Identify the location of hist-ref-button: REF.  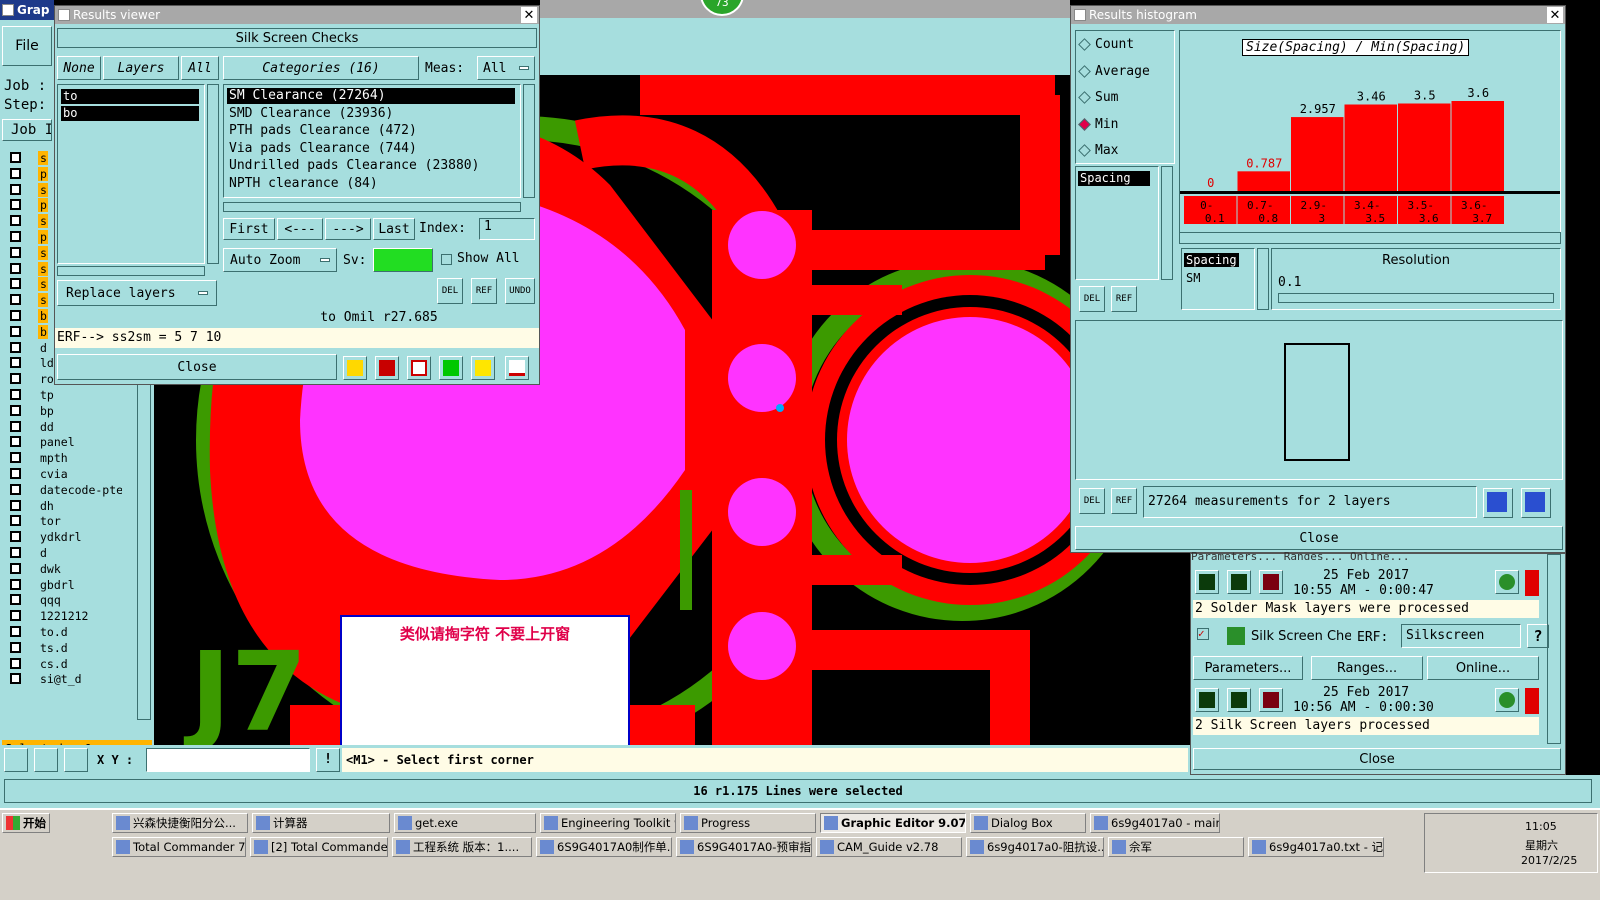
(1124, 299).